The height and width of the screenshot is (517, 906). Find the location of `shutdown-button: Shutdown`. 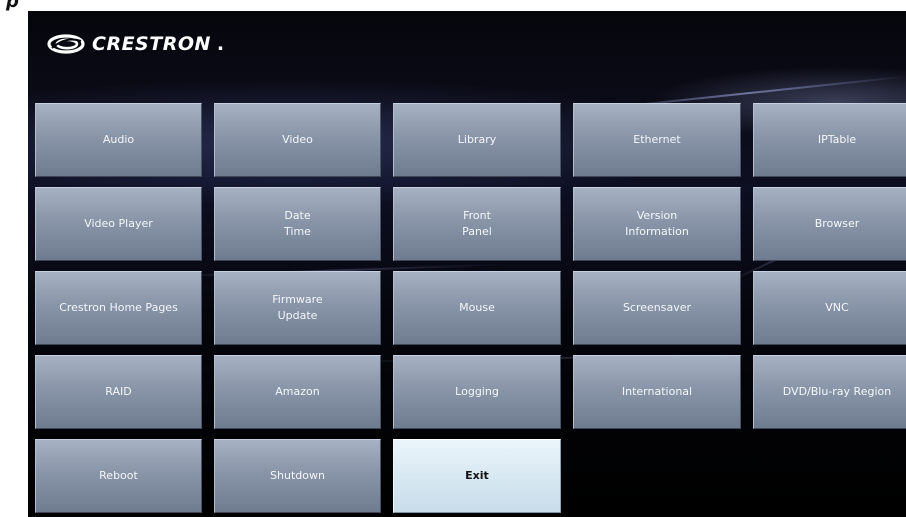

shutdown-button: Shutdown is located at coordinates (297, 476).